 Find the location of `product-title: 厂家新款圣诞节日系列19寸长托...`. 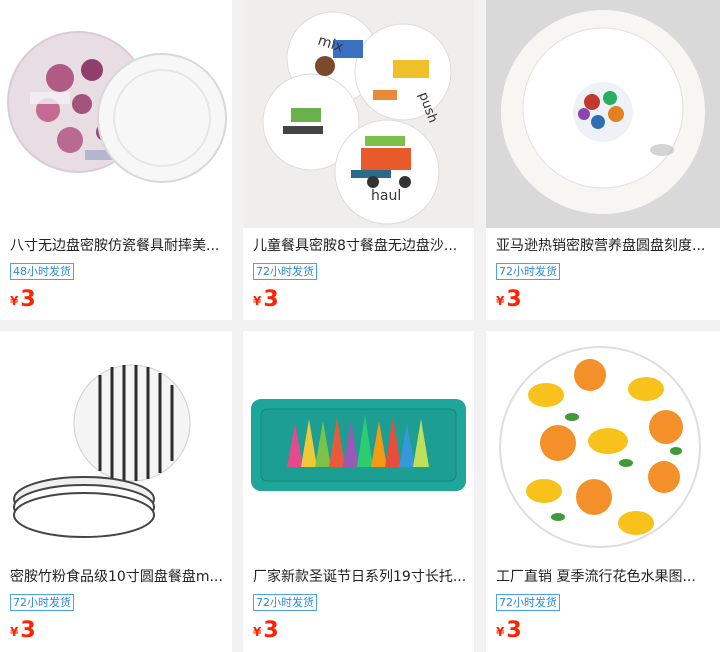

product-title: 厂家新款圣诞节日系列19寸长托... is located at coordinates (359, 576).